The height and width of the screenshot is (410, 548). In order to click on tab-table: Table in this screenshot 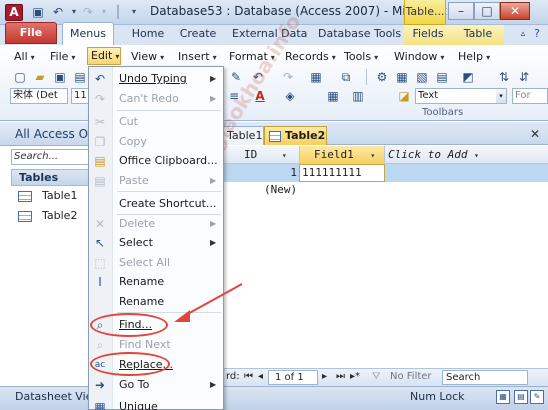, I will do `click(478, 35)`.